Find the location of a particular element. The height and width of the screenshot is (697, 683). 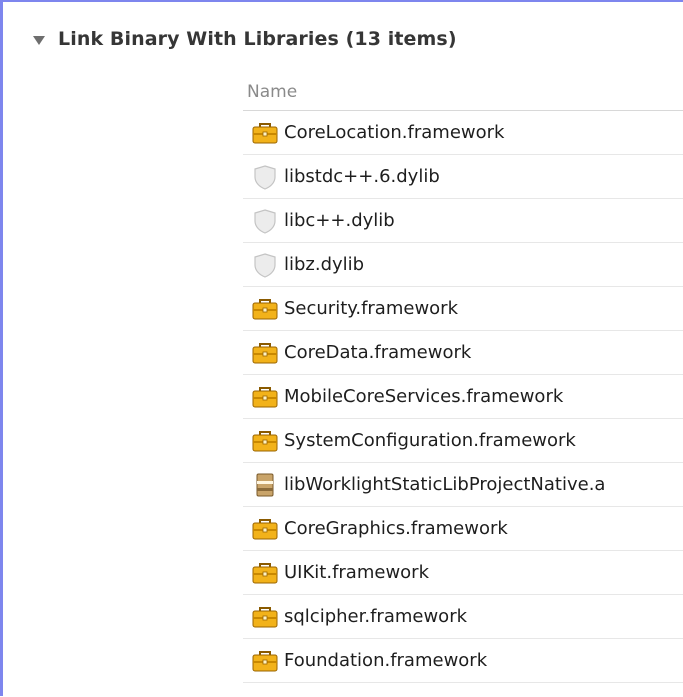

library-name: libc++.dylib is located at coordinates (339, 220).